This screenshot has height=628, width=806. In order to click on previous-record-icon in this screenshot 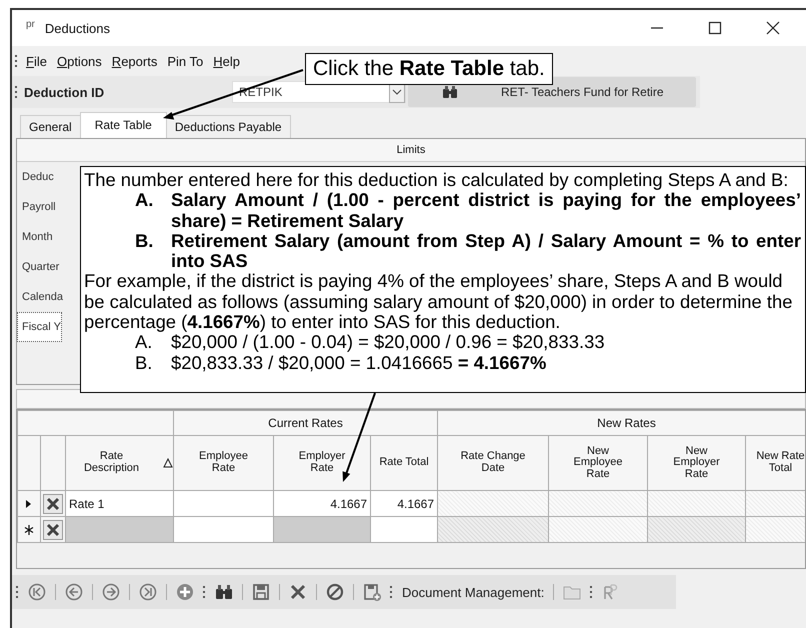, I will do `click(74, 592)`.